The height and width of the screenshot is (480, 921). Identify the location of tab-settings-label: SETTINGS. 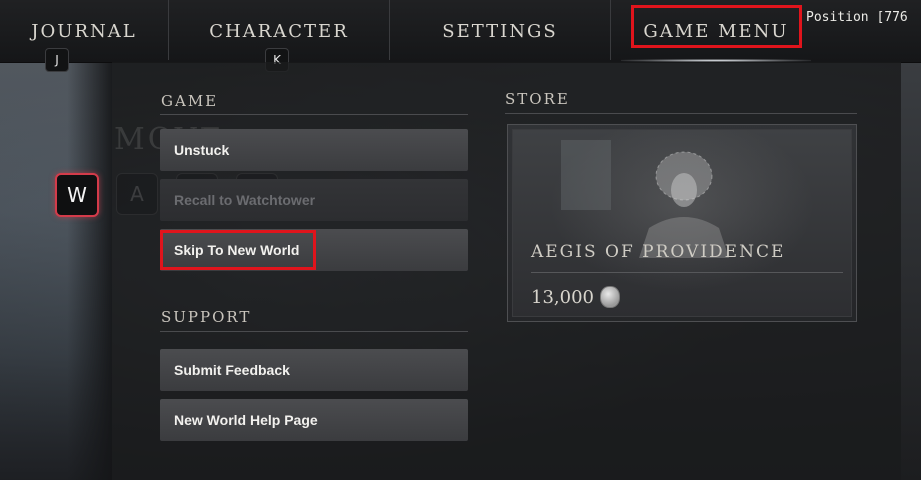
(500, 31).